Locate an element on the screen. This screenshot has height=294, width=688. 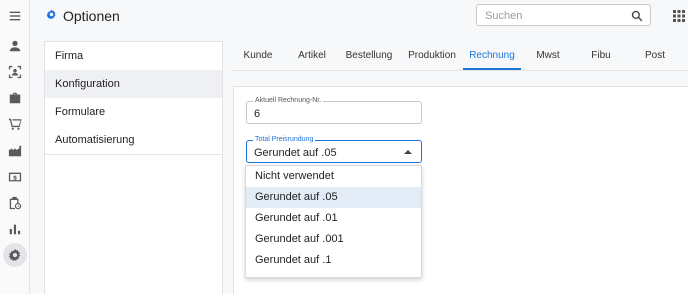
settings-icon is located at coordinates (15, 255).